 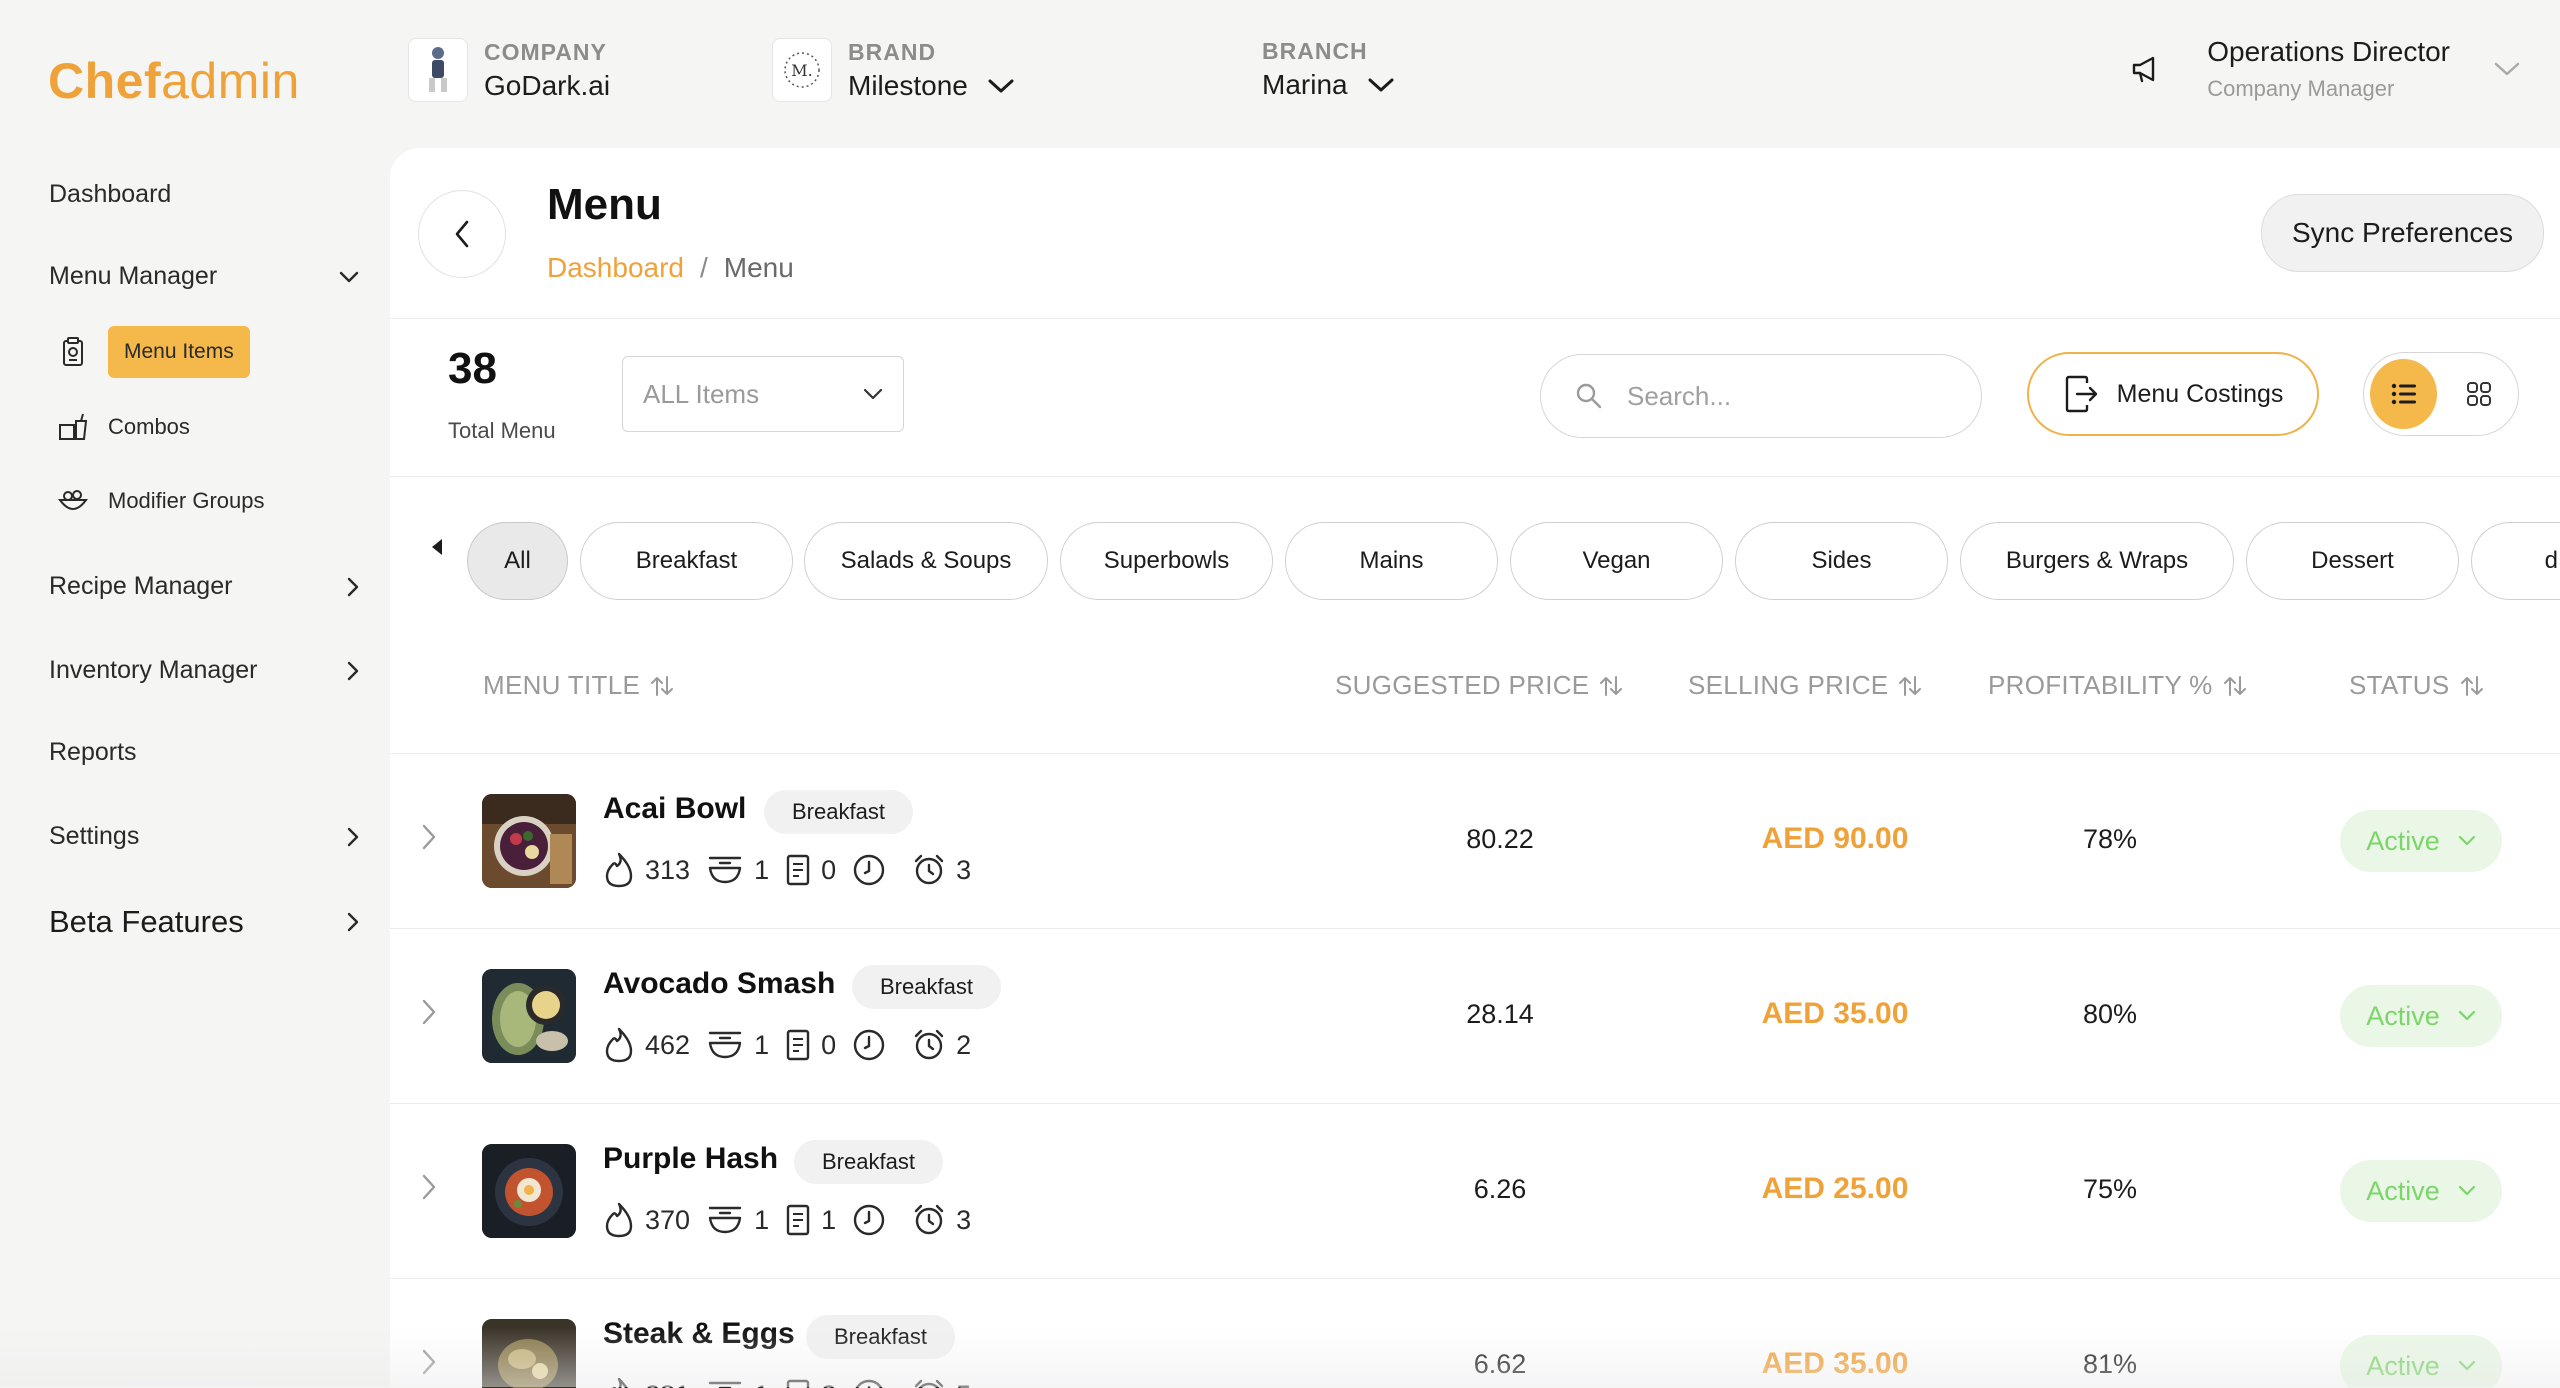 What do you see at coordinates (667, 1045) in the screenshot?
I see `calories-value: 462` at bounding box center [667, 1045].